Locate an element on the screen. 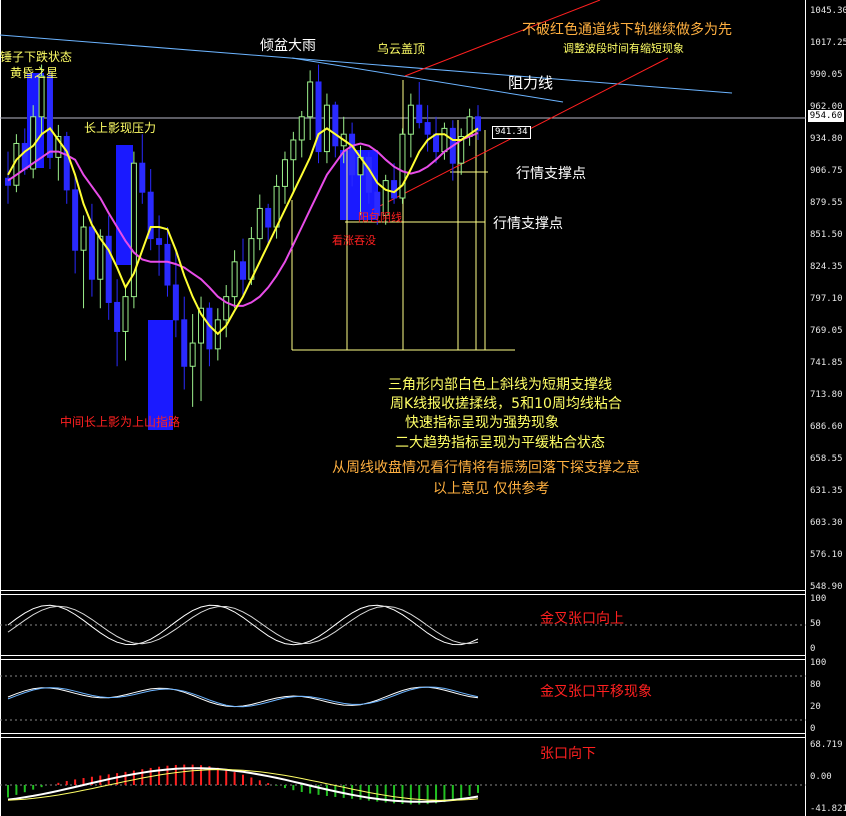  annotation-evening-star: 黄昏之星 is located at coordinates (34, 73).